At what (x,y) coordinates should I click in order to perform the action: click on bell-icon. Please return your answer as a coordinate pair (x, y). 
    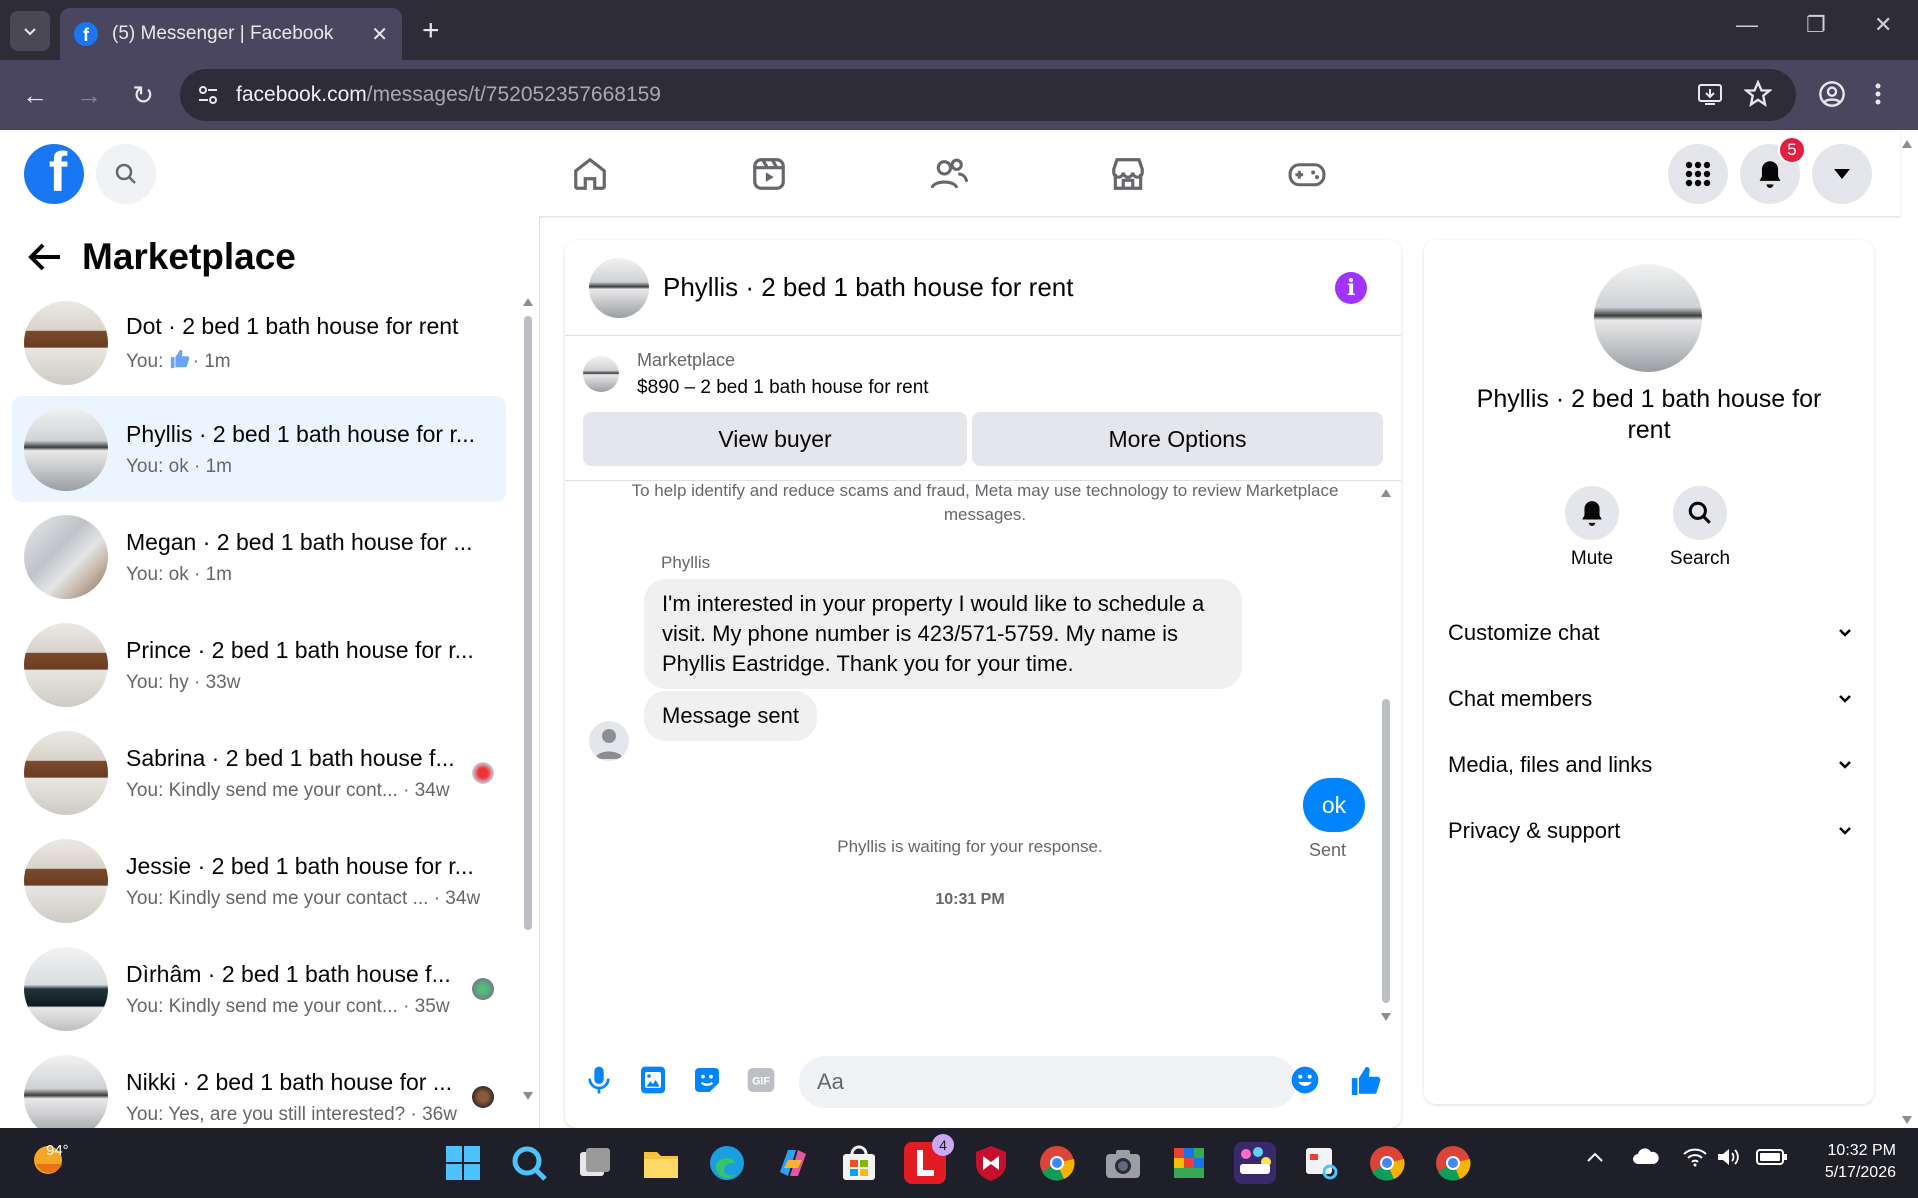
    Looking at the image, I should click on (1592, 513).